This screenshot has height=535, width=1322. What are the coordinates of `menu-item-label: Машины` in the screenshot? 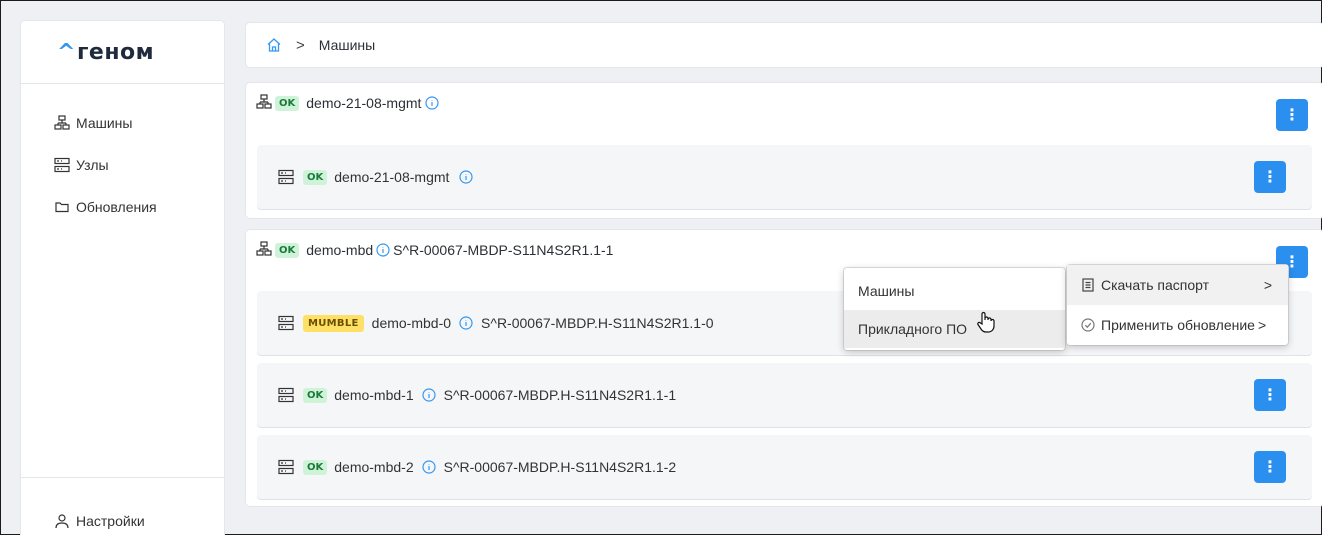 It's located at (886, 291).